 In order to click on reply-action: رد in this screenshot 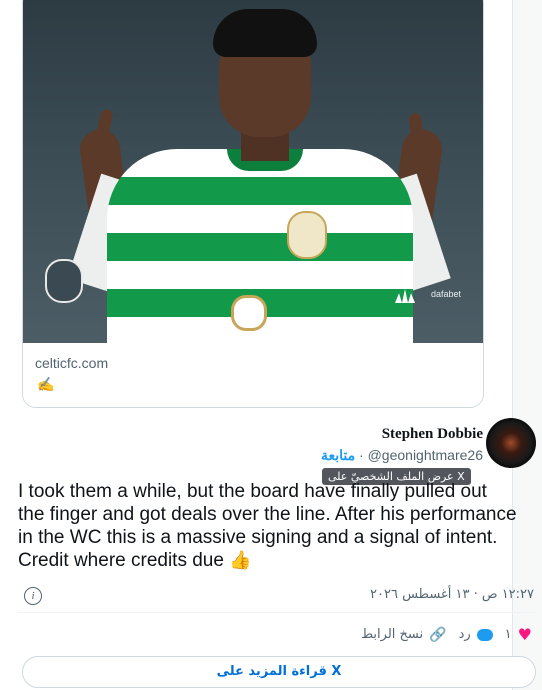, I will do `click(476, 634)`.